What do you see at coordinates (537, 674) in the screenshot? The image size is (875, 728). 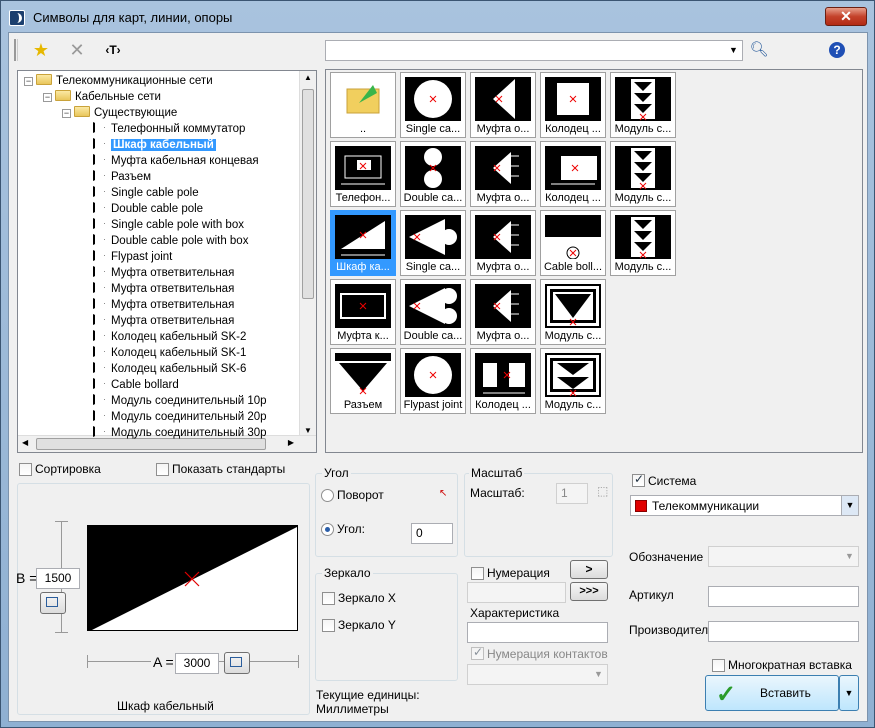 I see `contact-numbering-combo: ▼` at bounding box center [537, 674].